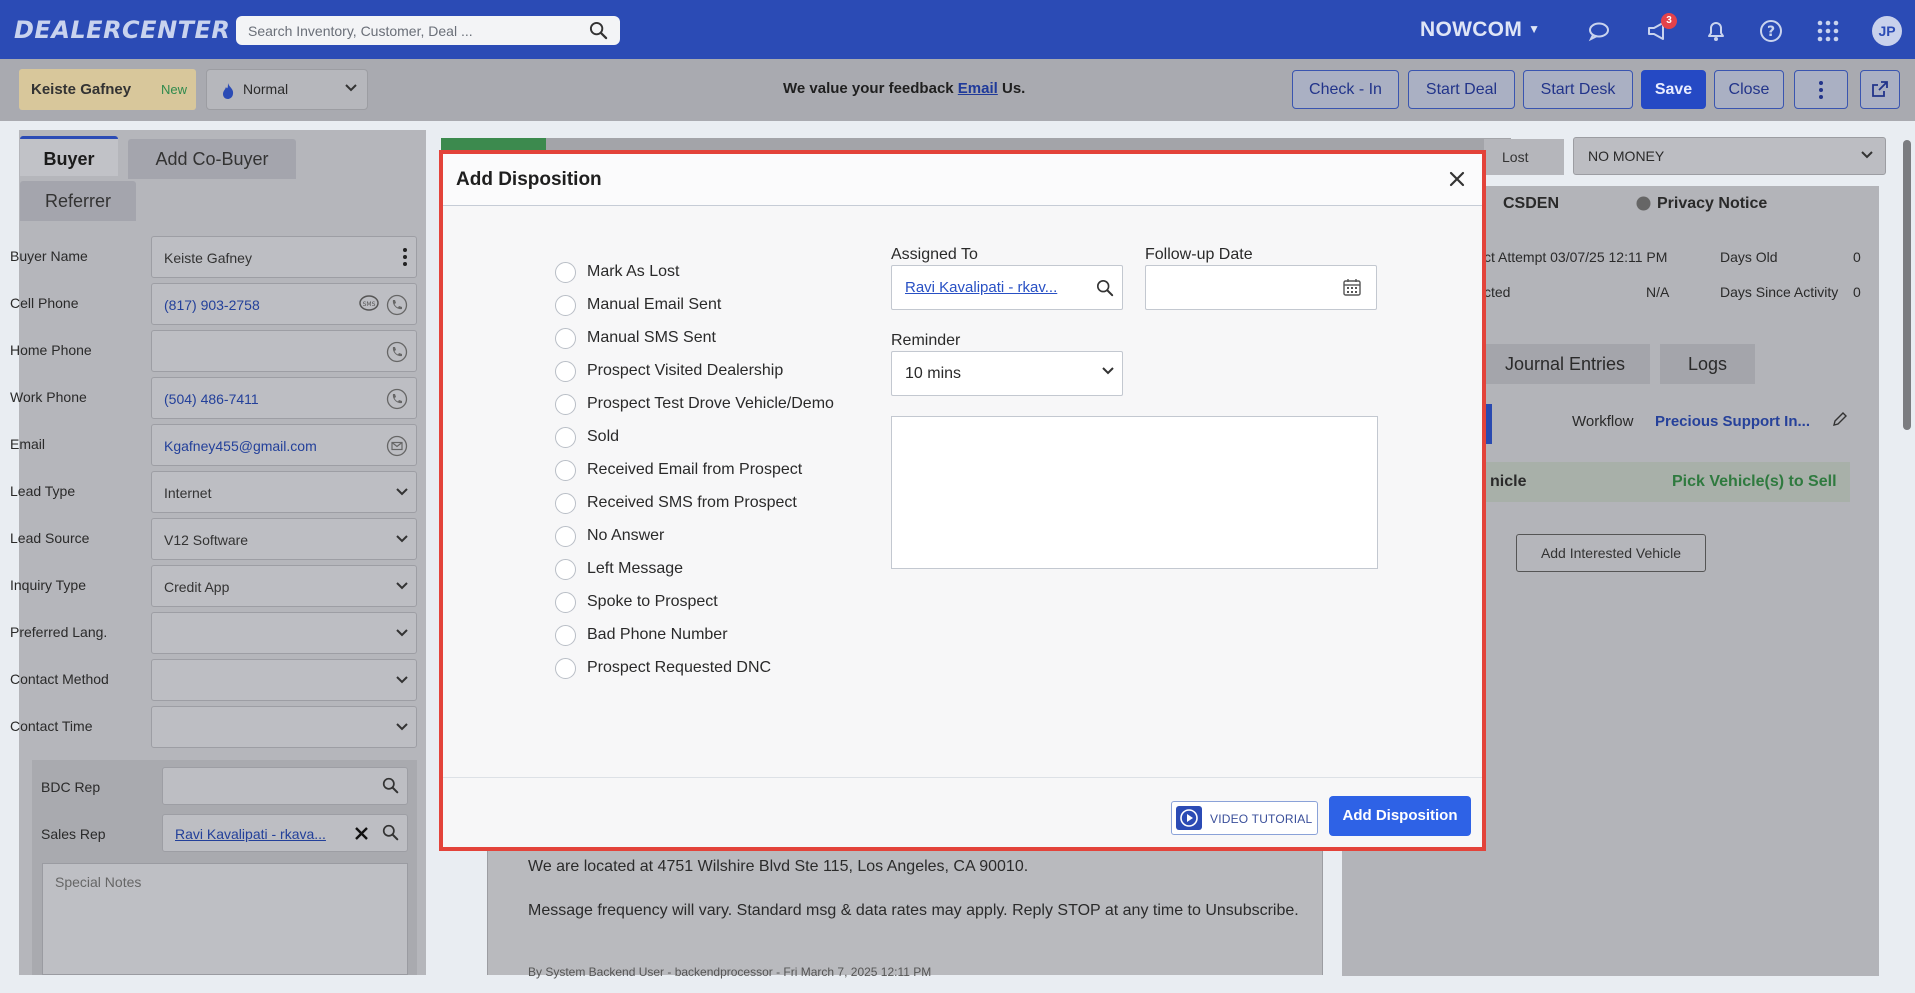 The image size is (1915, 993). Describe the element at coordinates (1600, 31) in the screenshot. I see `chat-bubbles-icon` at that location.